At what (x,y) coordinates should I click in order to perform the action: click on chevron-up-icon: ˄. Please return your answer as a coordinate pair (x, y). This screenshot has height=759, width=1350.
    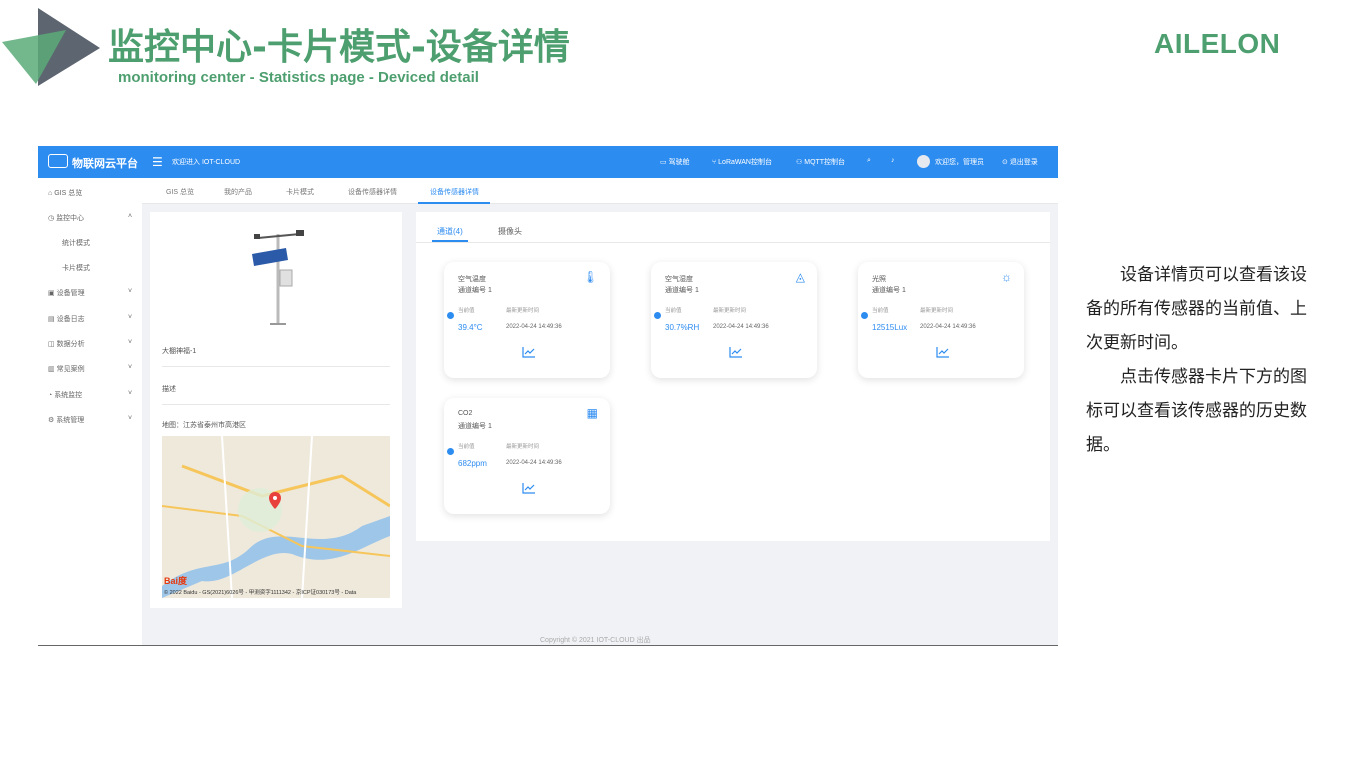
    Looking at the image, I should click on (130, 216).